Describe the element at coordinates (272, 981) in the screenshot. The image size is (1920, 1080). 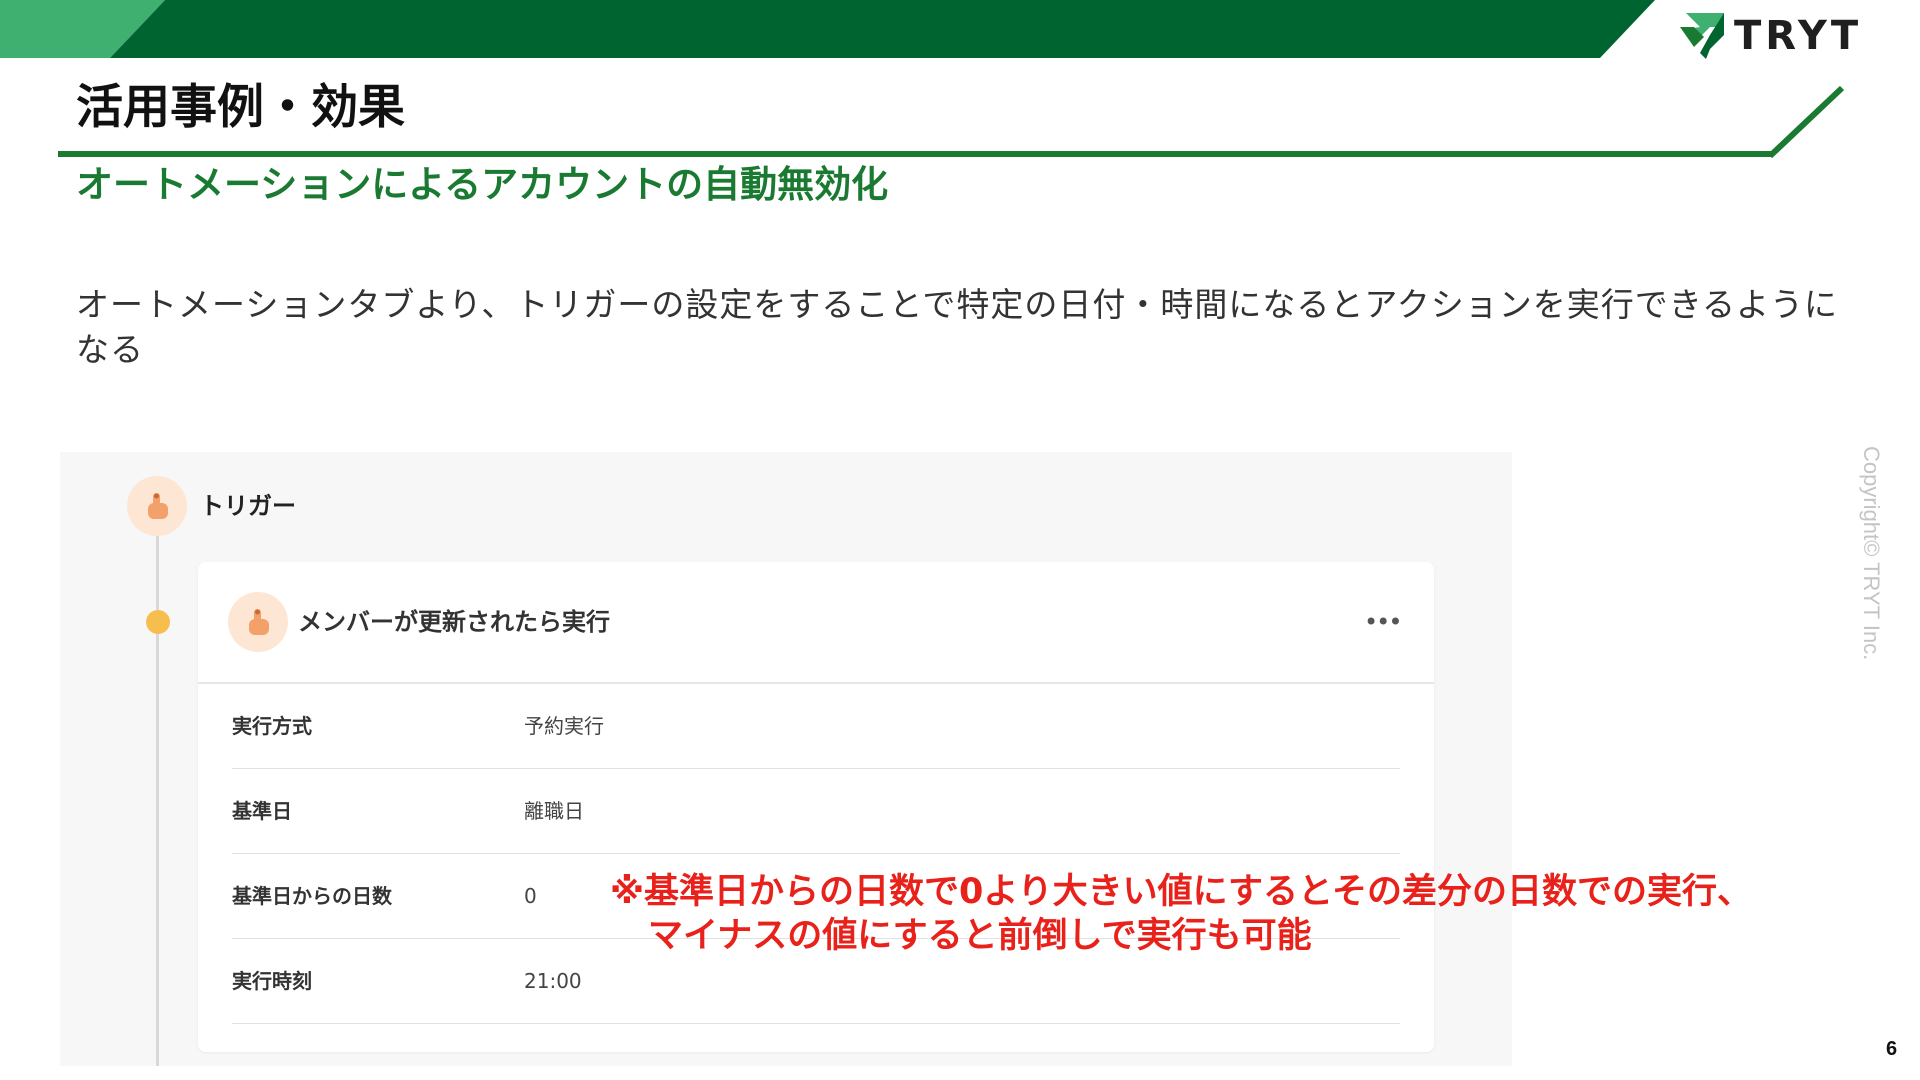
I see `row-label: 実行時刻` at that location.